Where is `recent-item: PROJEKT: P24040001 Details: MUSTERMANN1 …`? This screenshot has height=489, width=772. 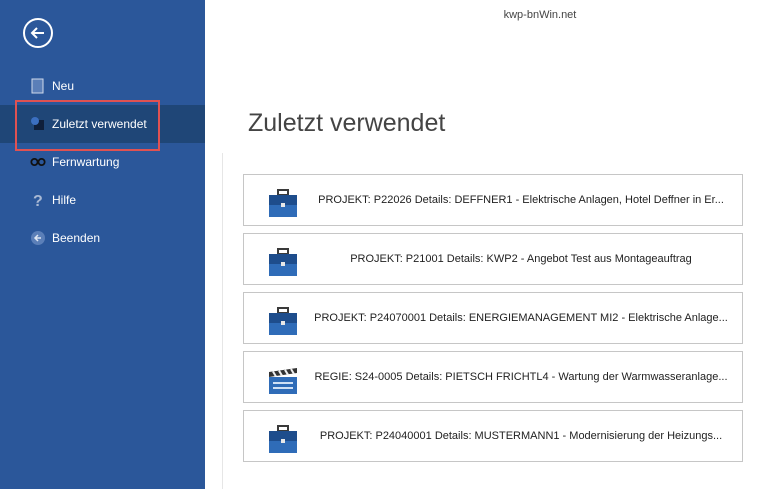
recent-item: PROJEKT: P24040001 Details: MUSTERMANN1 … is located at coordinates (493, 436).